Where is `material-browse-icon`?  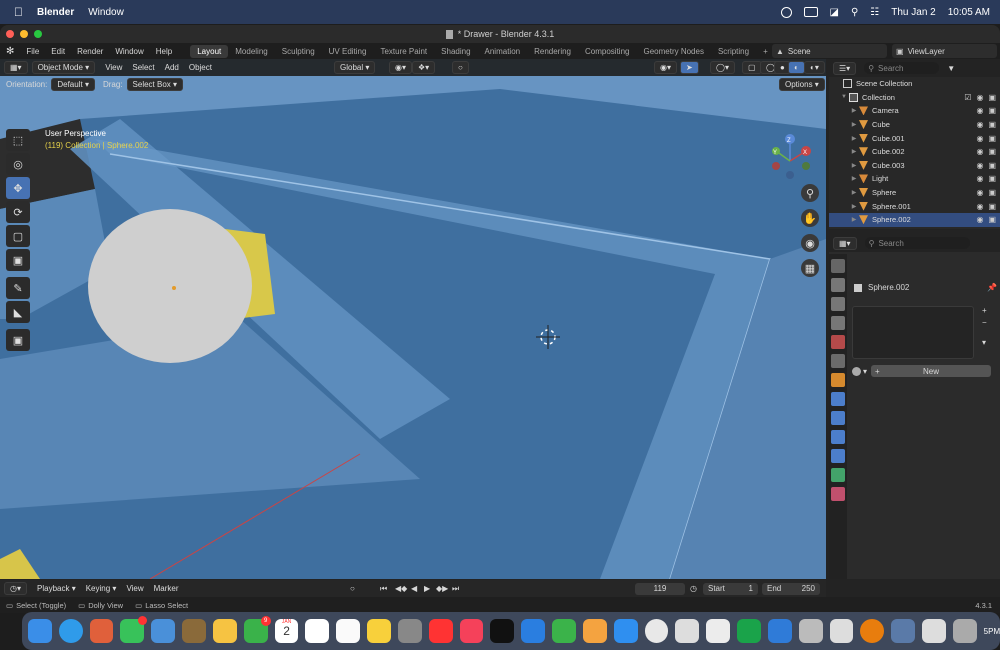 material-browse-icon is located at coordinates (856, 371).